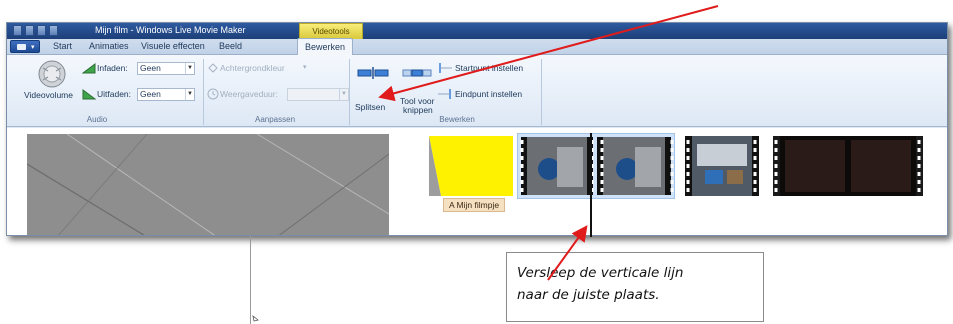 Image resolution: width=953 pixels, height=324 pixels. What do you see at coordinates (548, 53) in the screenshot?
I see `arrow-to-split-button` at bounding box center [548, 53].